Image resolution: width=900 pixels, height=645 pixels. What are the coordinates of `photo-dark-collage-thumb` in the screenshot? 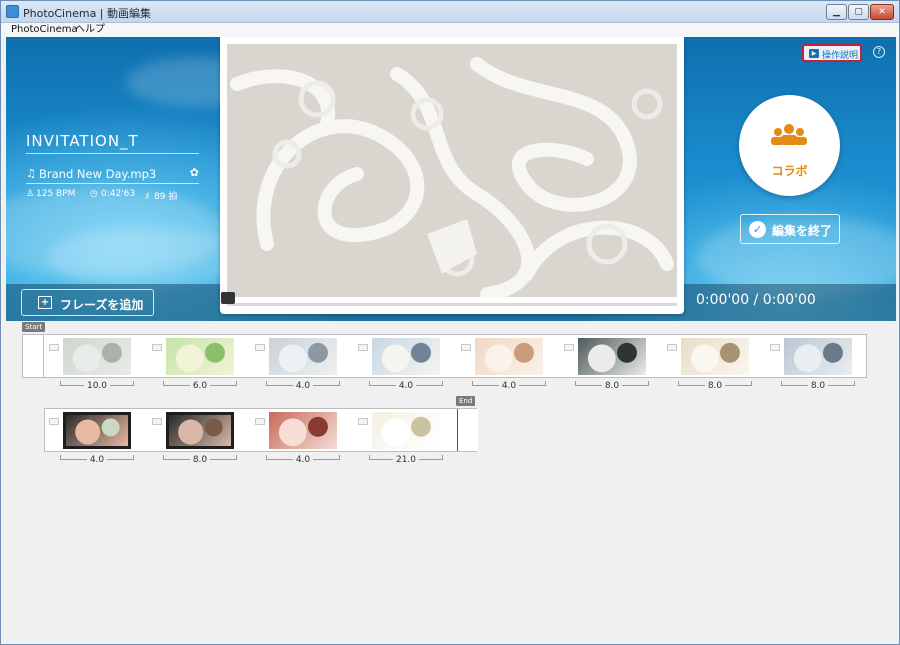 It's located at (612, 356).